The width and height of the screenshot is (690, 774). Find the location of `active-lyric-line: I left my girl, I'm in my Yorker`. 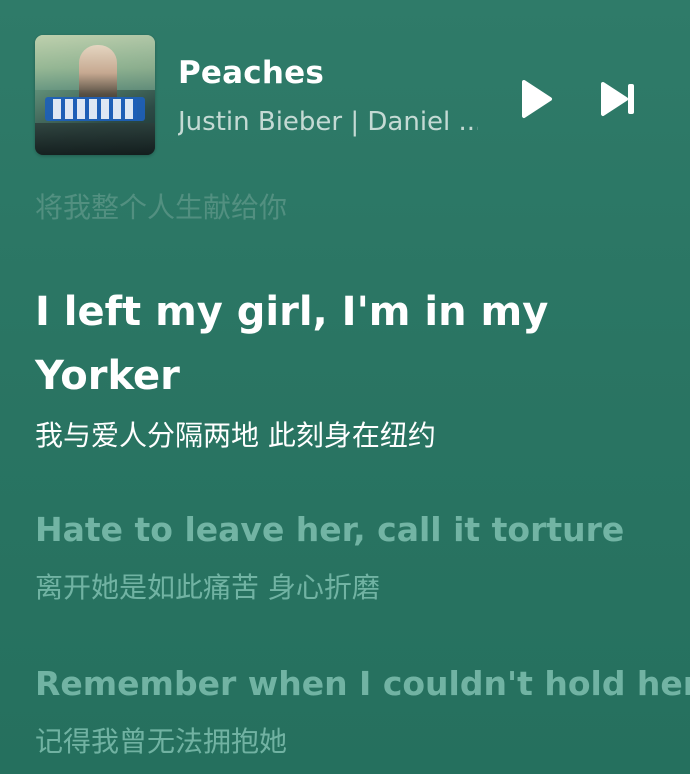

active-lyric-line: I left my girl, I'm in my Yorker is located at coordinates (295, 344).